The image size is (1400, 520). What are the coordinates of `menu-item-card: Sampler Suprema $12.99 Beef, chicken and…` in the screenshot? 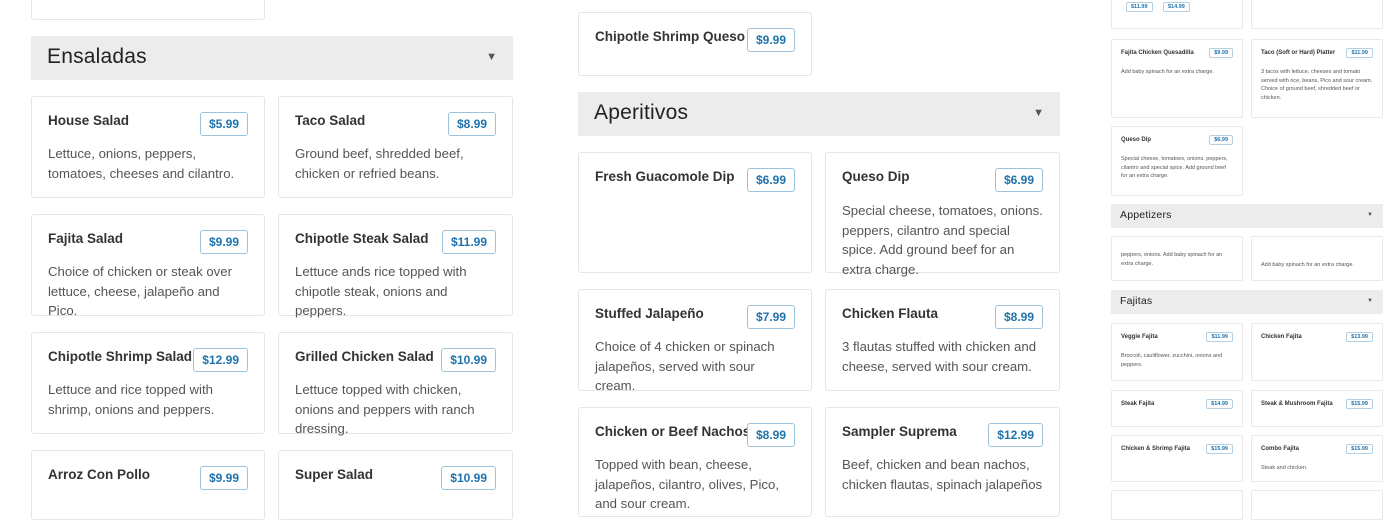 It's located at (942, 462).